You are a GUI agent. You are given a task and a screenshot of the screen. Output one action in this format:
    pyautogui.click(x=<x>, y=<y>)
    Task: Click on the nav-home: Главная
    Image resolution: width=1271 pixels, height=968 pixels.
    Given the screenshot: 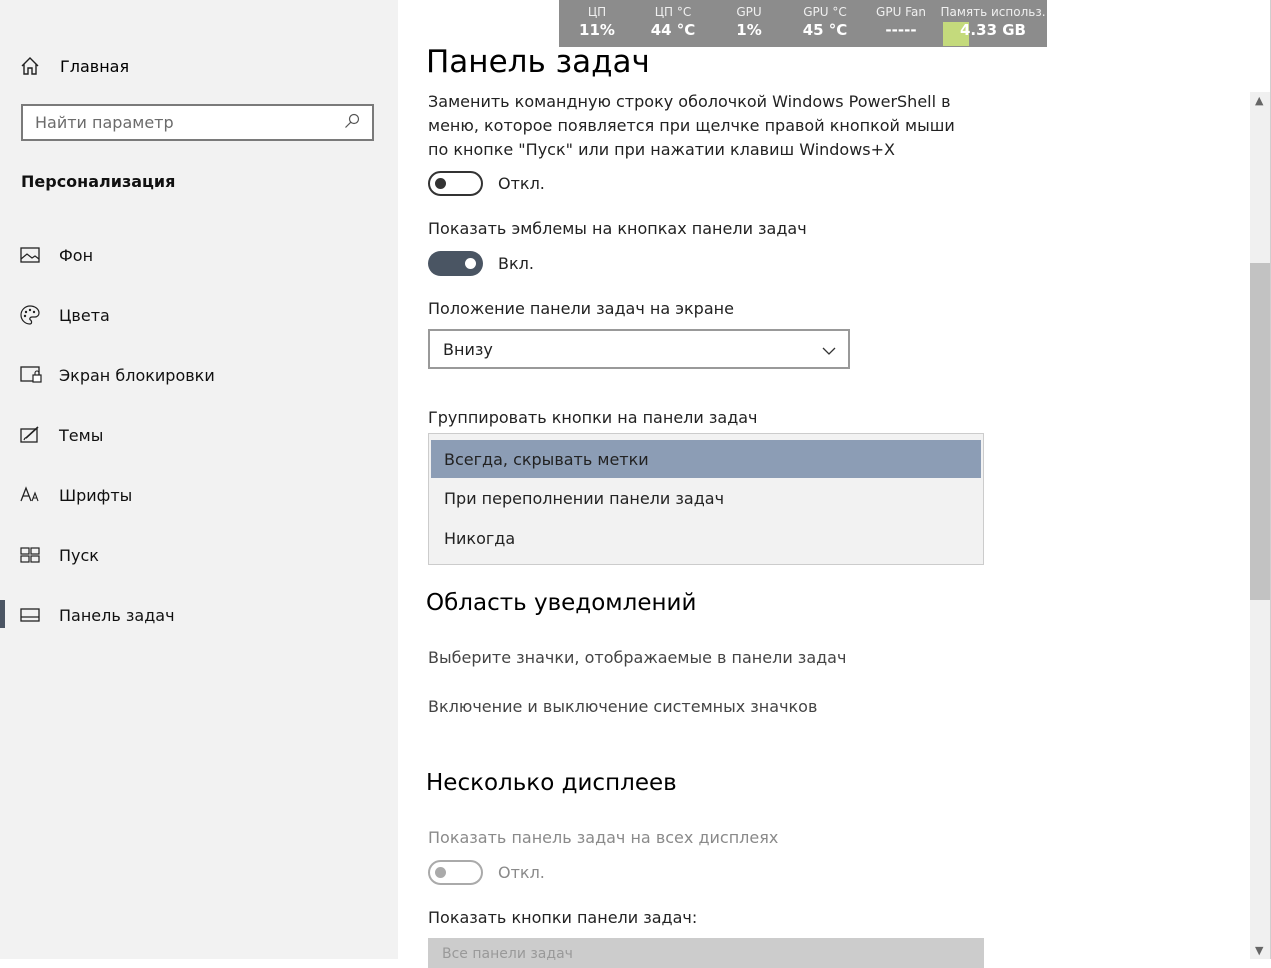 What is the action you would take?
    pyautogui.click(x=74, y=66)
    